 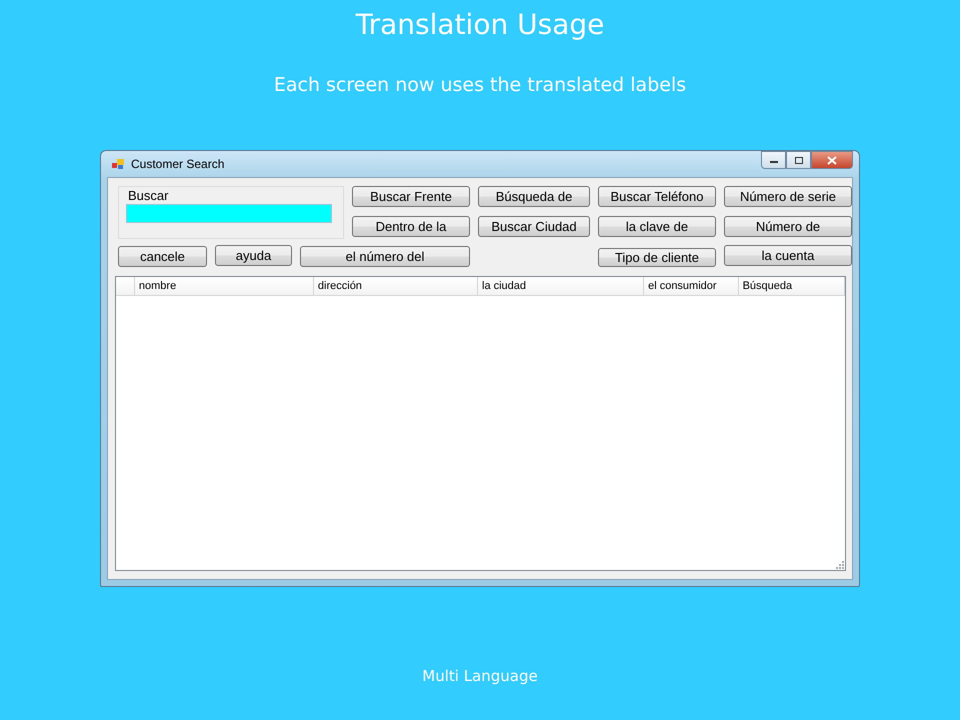 What do you see at coordinates (561, 286) in the screenshot?
I see `column-header: la ciudad` at bounding box center [561, 286].